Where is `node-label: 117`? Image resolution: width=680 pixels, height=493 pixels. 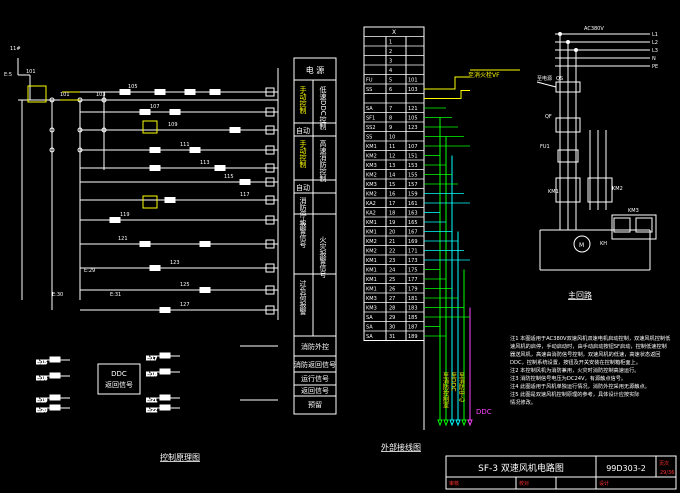
node-label: 117 is located at coordinates (245, 195).